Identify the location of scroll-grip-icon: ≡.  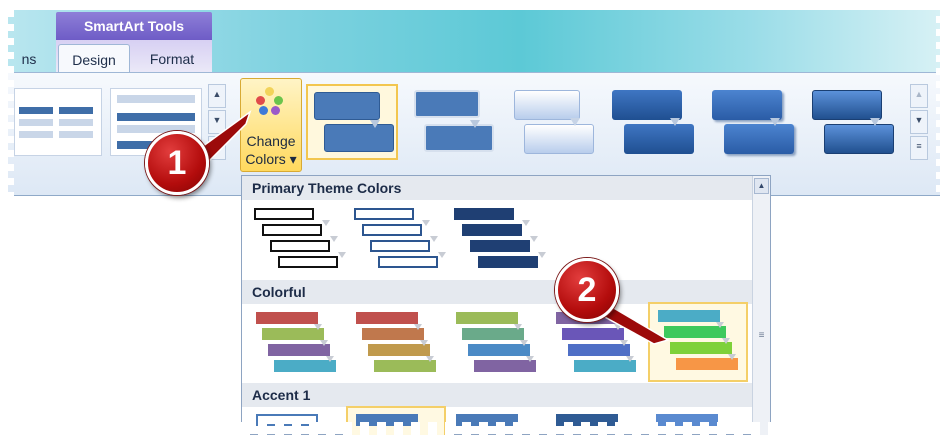
(761, 335).